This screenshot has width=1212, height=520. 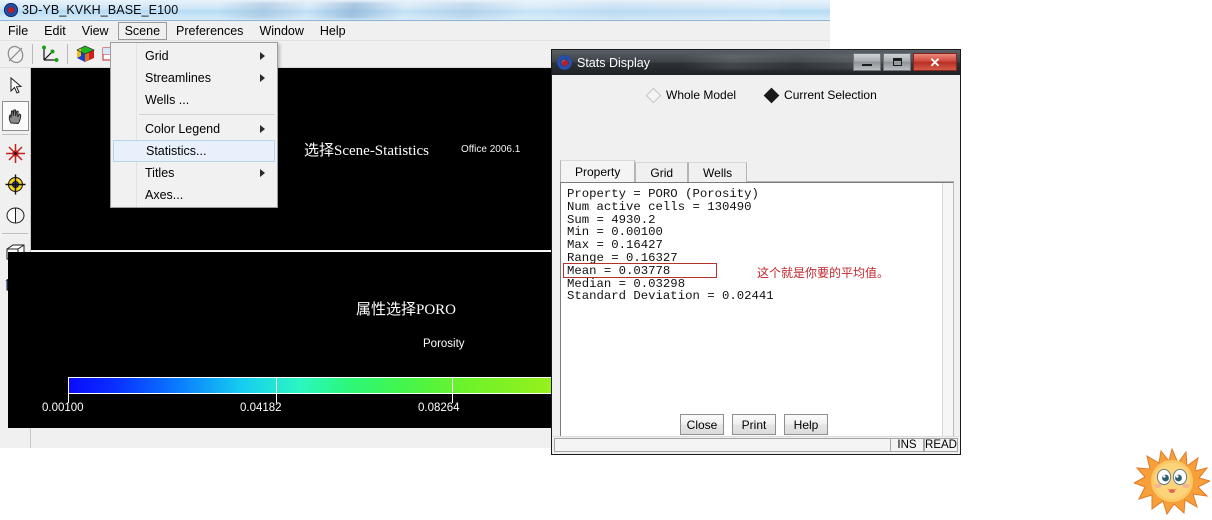 What do you see at coordinates (100, 10) in the screenshot?
I see `app-title: 3D-YB_KVKH_BASE_E100` at bounding box center [100, 10].